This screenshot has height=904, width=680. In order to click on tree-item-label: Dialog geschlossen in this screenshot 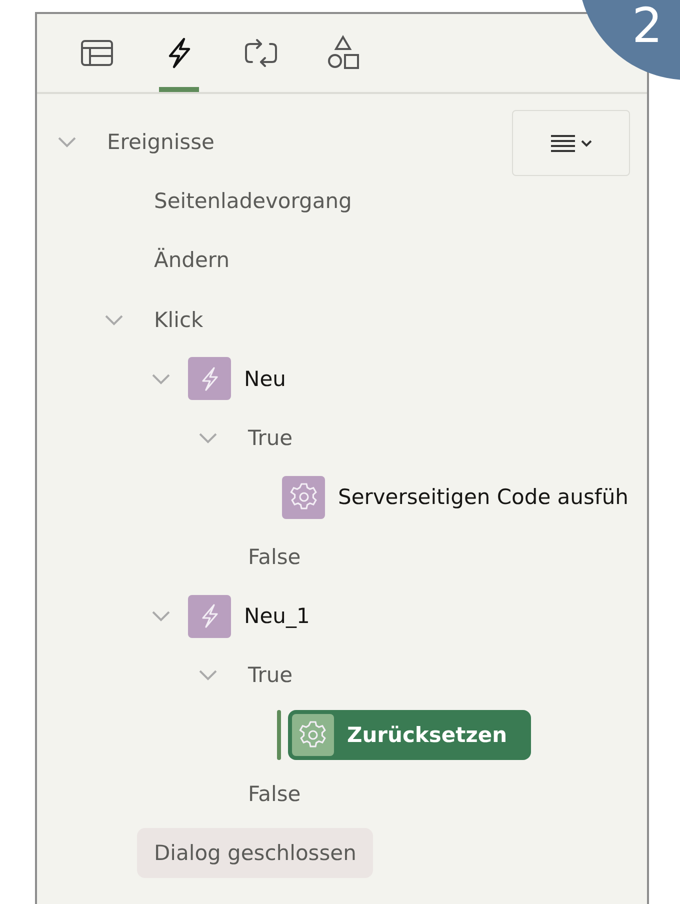, I will do `click(255, 853)`.